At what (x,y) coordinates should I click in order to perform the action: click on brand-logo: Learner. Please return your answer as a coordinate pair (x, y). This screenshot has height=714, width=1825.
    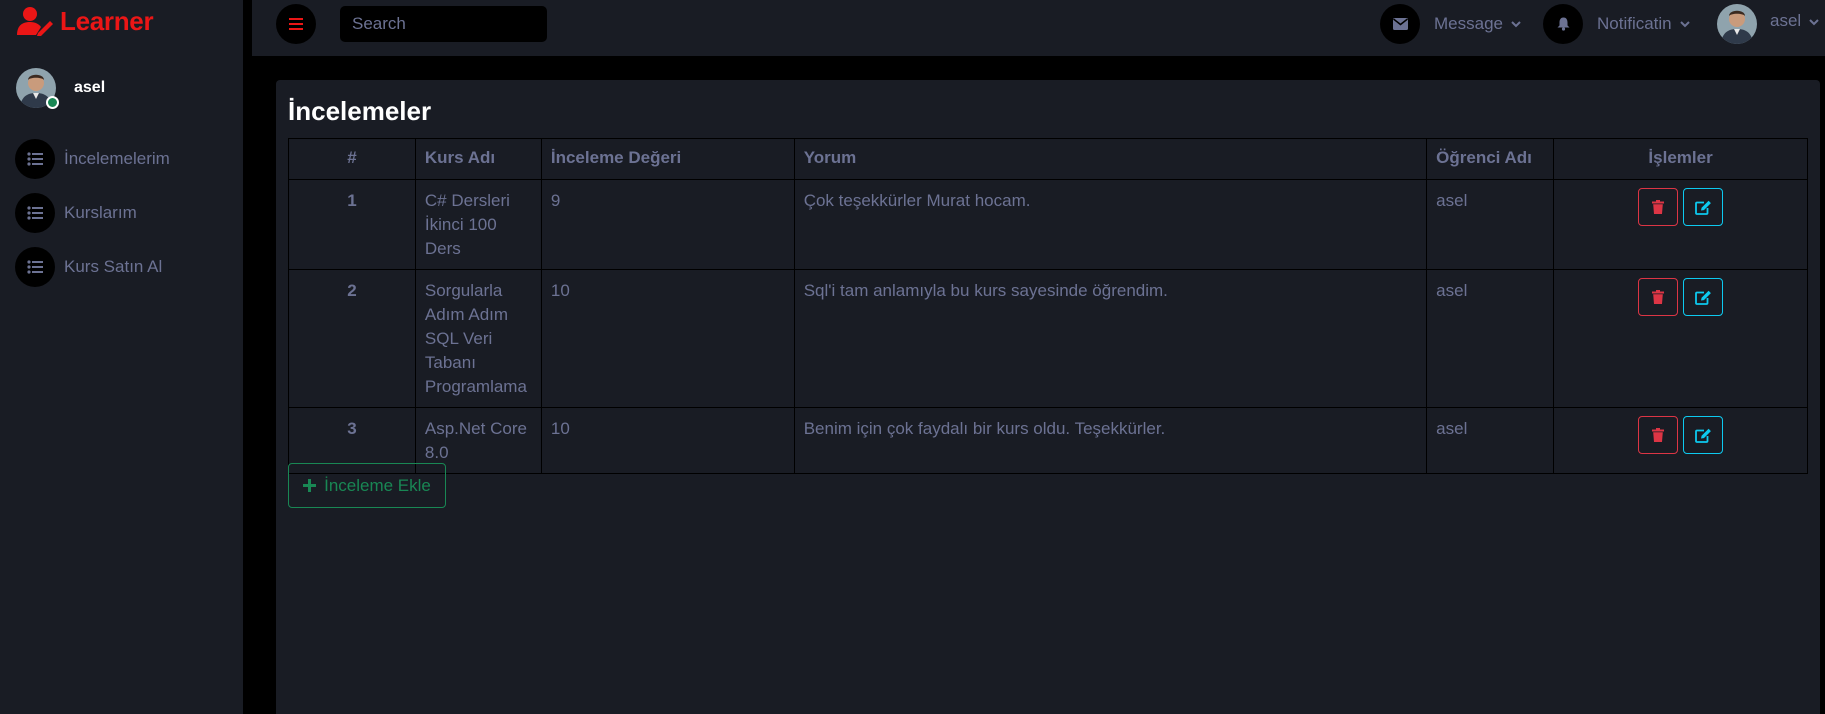
    Looking at the image, I should click on (85, 21).